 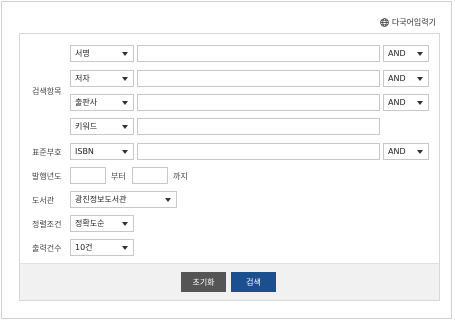 What do you see at coordinates (150, 175) in the screenshot?
I see `pub-year-to-input` at bounding box center [150, 175].